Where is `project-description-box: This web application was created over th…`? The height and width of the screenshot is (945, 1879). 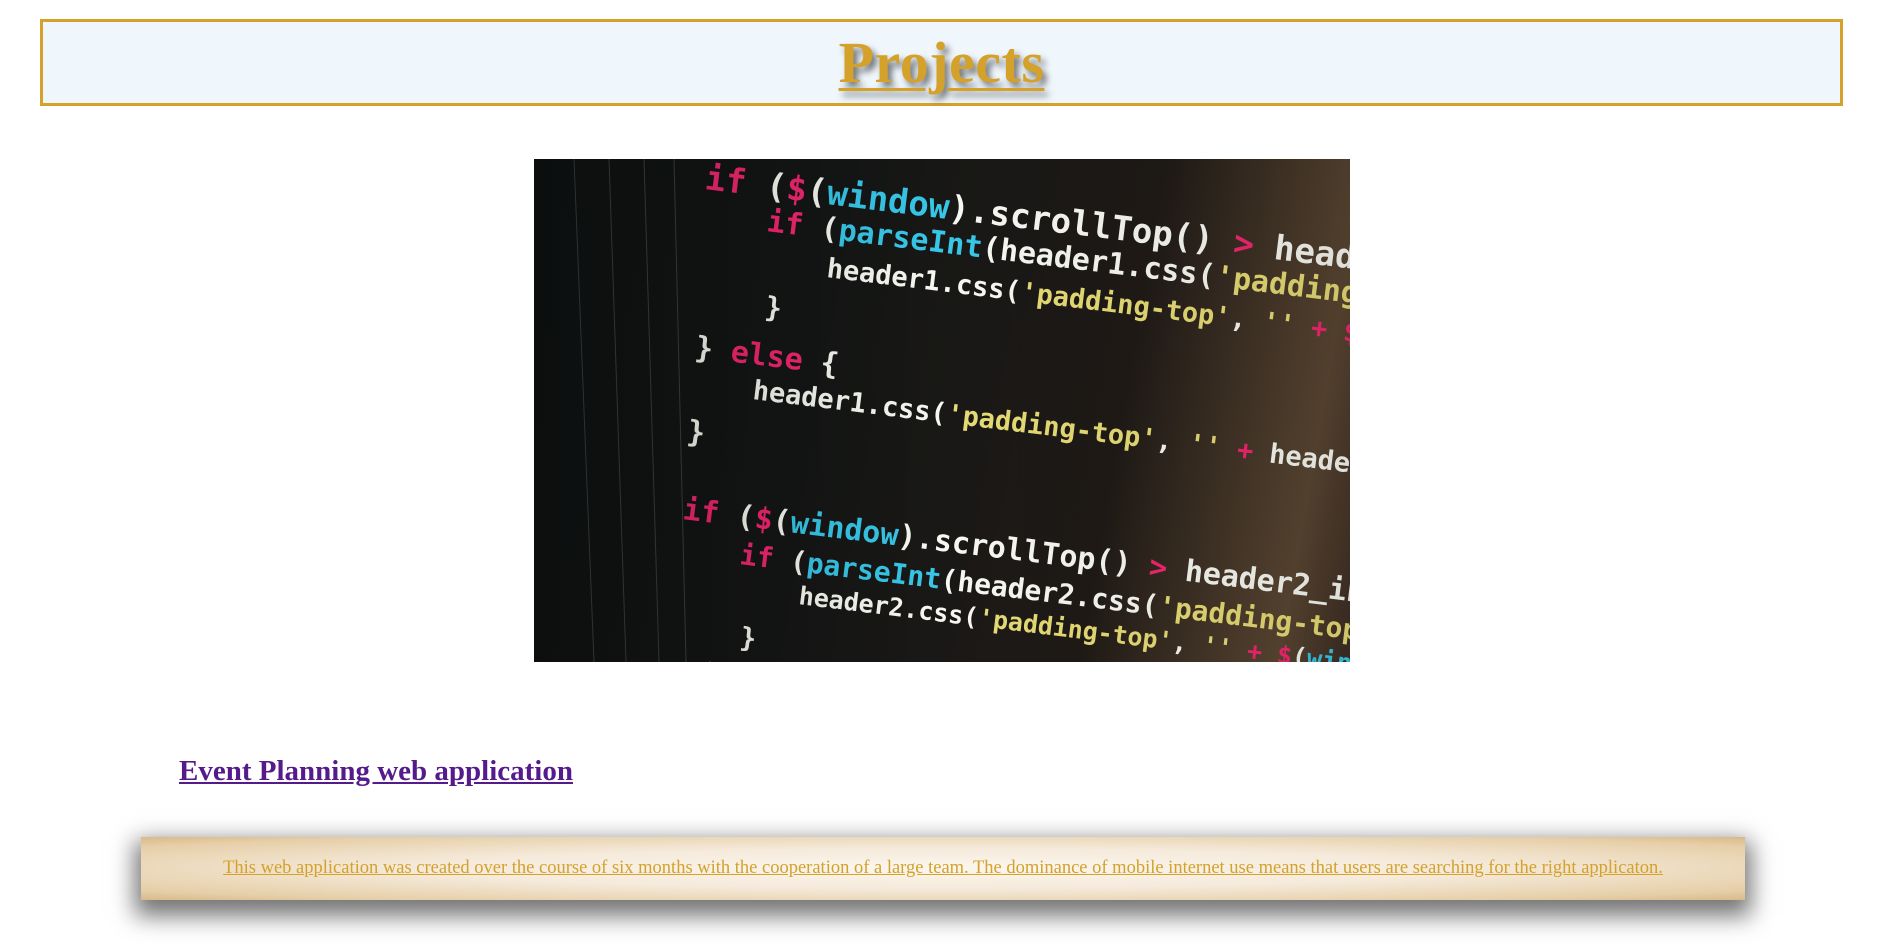 project-description-box: This web application was created over th… is located at coordinates (943, 868).